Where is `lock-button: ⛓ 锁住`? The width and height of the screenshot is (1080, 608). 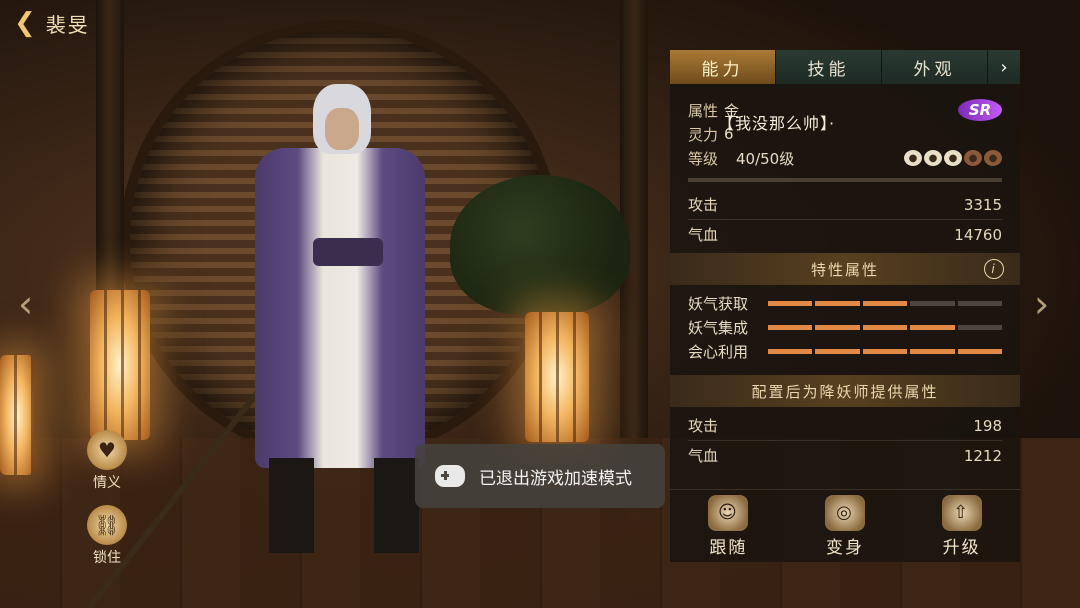 lock-button: ⛓ 锁住 is located at coordinates (107, 536).